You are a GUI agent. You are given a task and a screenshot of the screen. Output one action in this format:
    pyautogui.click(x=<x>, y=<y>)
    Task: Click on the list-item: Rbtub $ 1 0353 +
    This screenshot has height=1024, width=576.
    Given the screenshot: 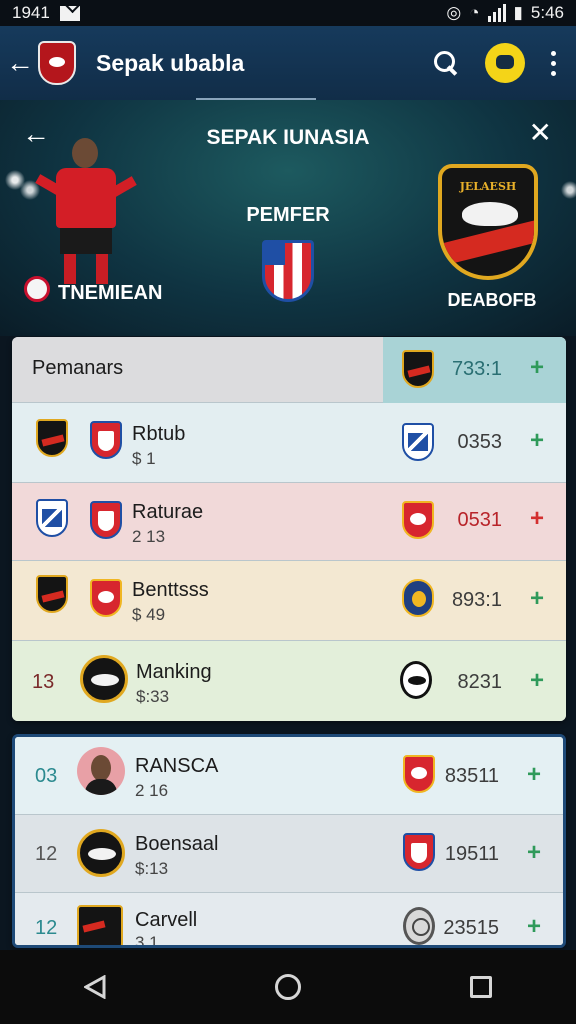 What is the action you would take?
    pyautogui.click(x=289, y=443)
    